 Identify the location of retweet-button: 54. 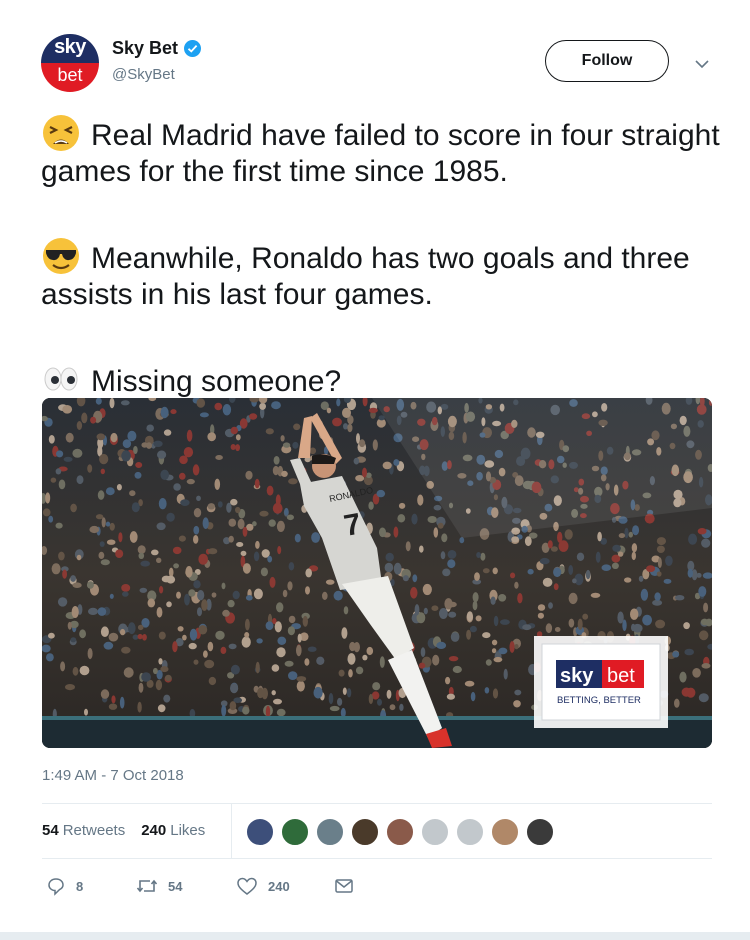
(186, 886).